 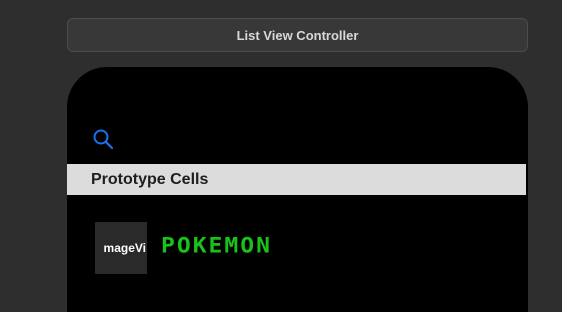 I want to click on cell-image-view: mageVi, so click(x=121, y=248).